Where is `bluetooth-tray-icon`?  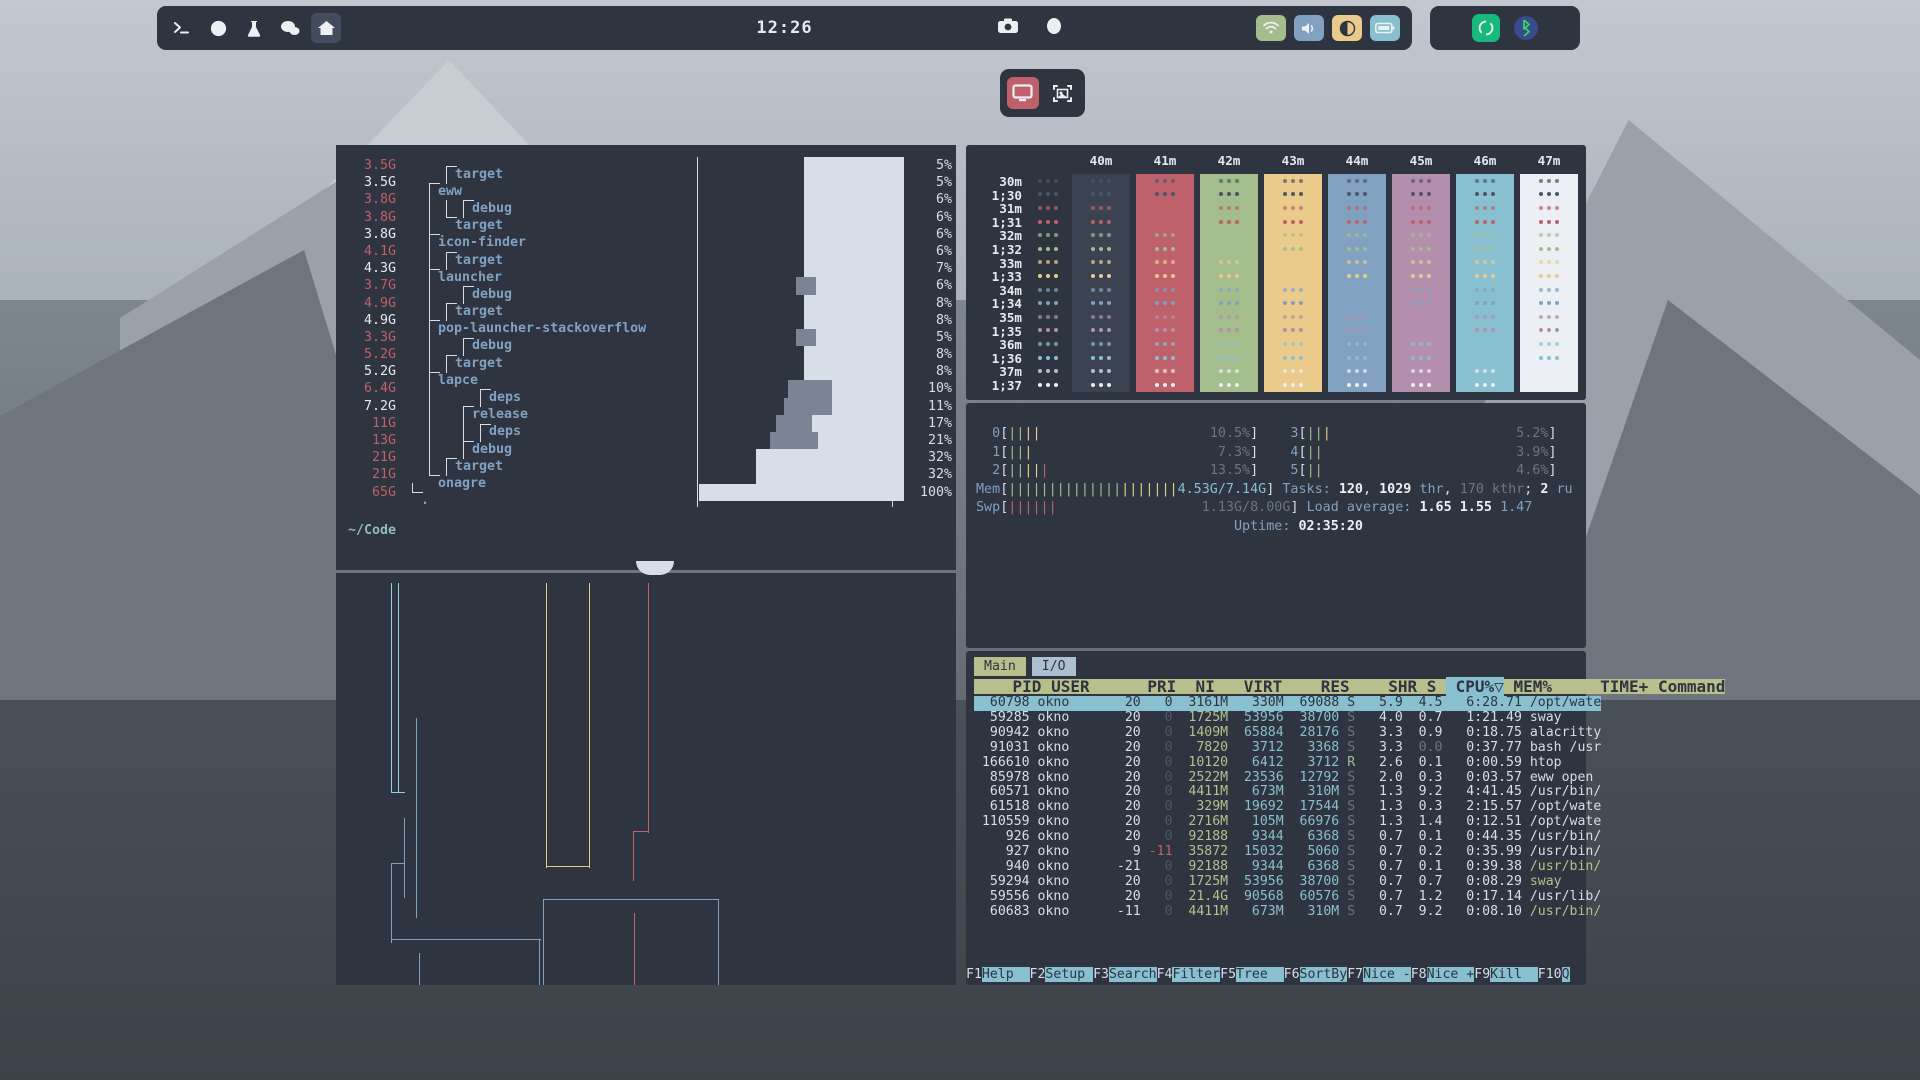 bluetooth-tray-icon is located at coordinates (1526, 28).